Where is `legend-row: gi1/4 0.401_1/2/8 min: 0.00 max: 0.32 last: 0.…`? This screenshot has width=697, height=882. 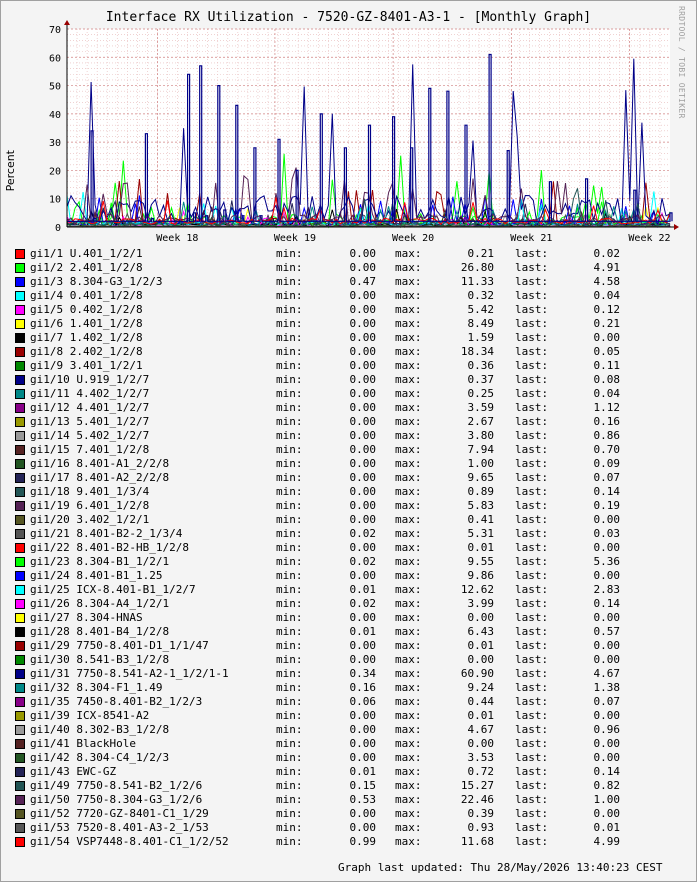 legend-row: gi1/4 0.401_1/2/8 min: 0.00 max: 0.32 last: 0.… is located at coordinates (354, 295).